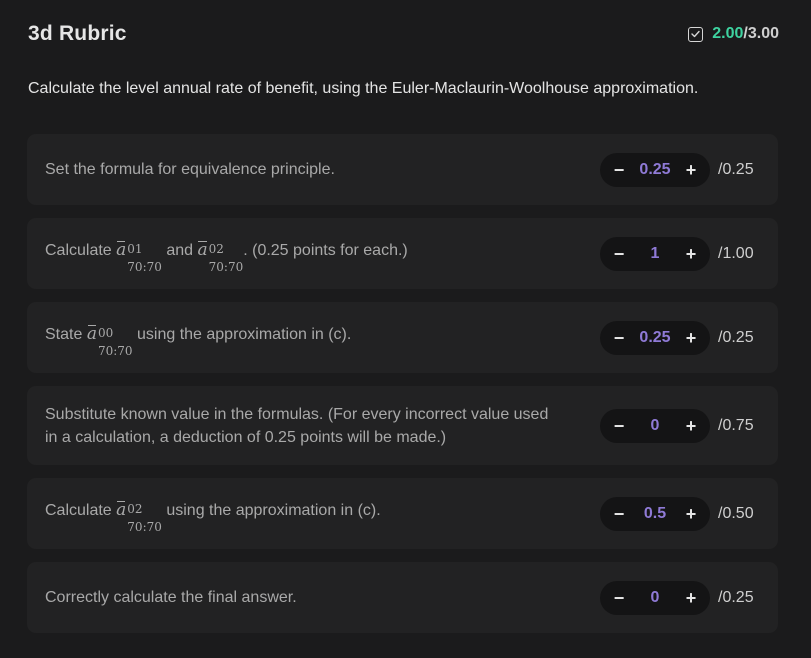 The height and width of the screenshot is (658, 811). Describe the element at coordinates (179, 250) in the screenshot. I see `criterion-text-part: and` at that location.